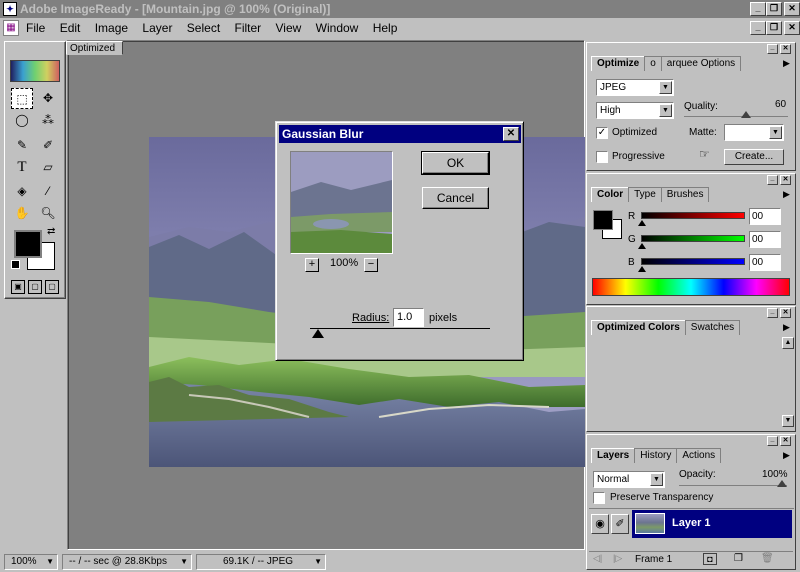  Describe the element at coordinates (642, 269) in the screenshot. I see `b-slider-thumb` at that location.